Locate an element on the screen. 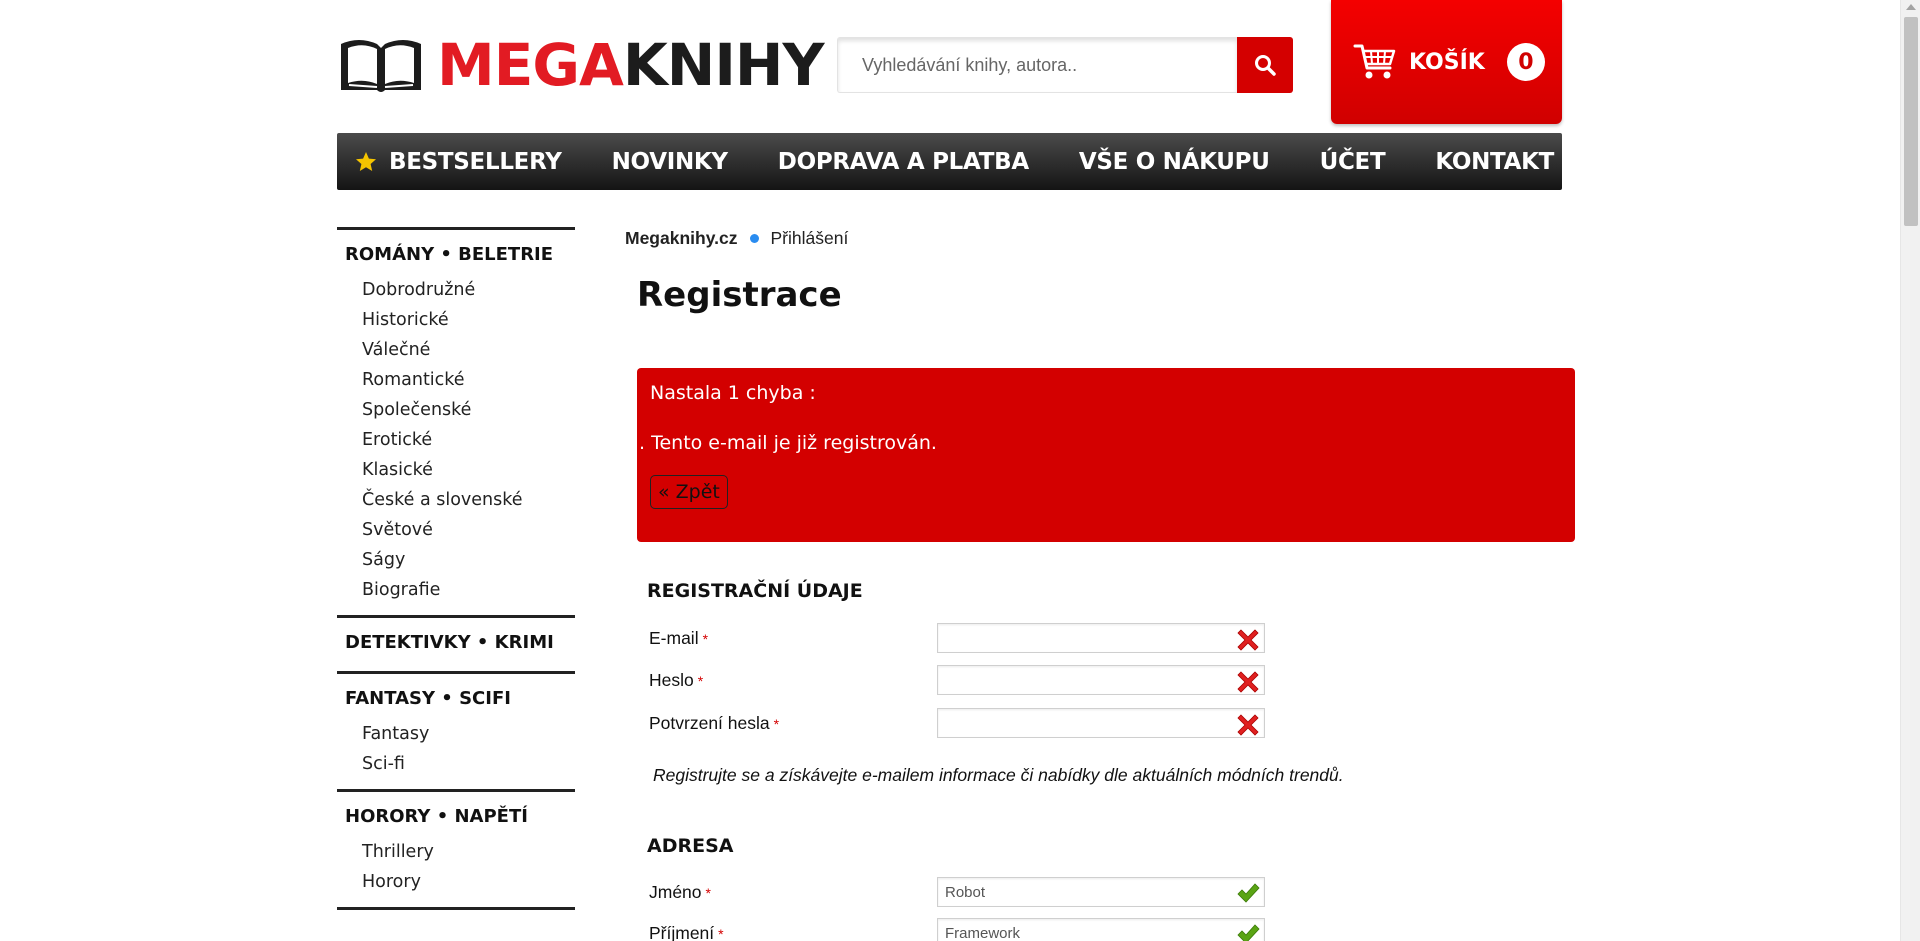 The width and height of the screenshot is (1920, 941). subcategory-item: Dobrodružné is located at coordinates (468, 290).